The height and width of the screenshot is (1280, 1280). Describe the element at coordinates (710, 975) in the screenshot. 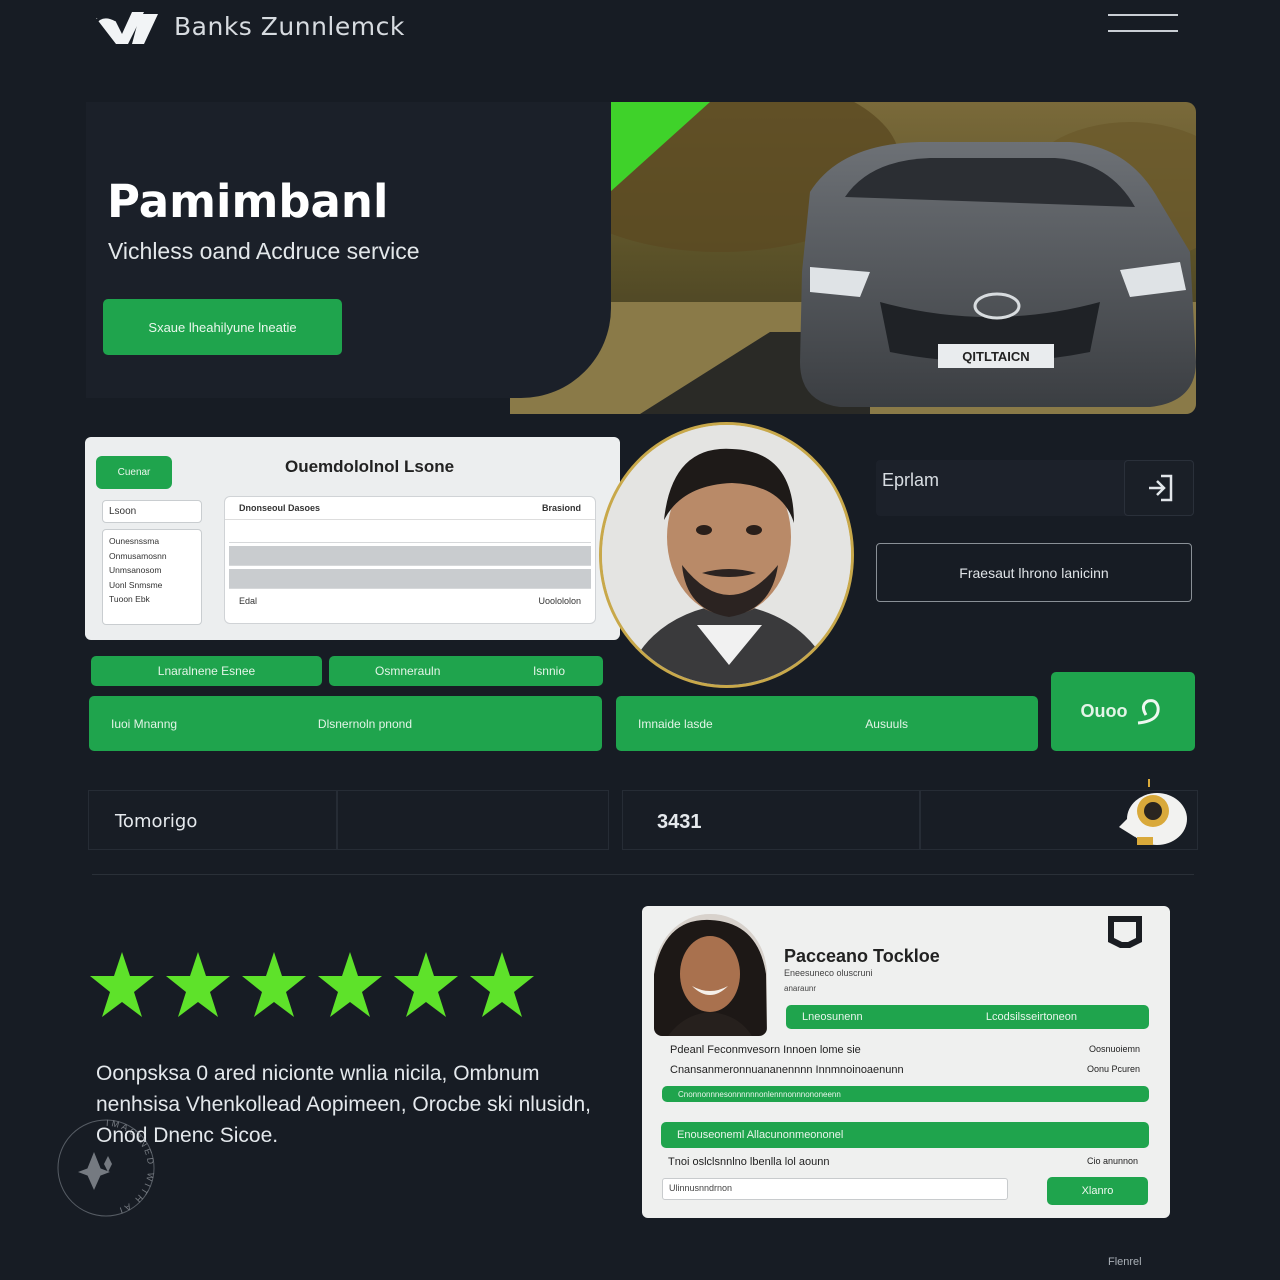

I see `testimonial-avatar` at that location.